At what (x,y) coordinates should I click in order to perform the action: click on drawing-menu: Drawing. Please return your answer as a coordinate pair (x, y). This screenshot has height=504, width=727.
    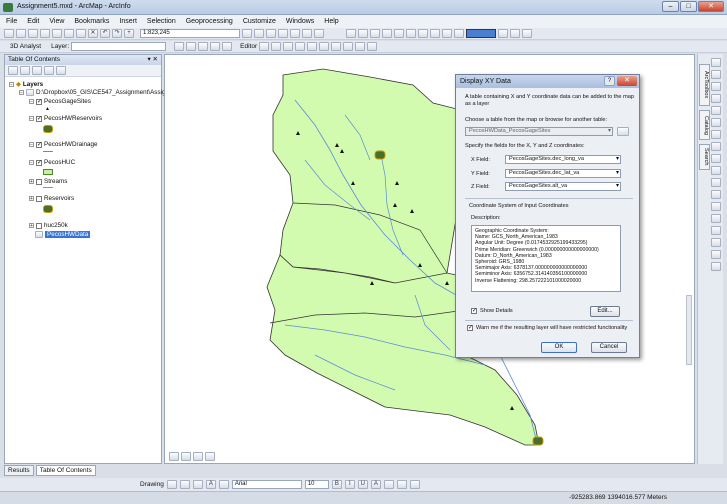
    Looking at the image, I should click on (152, 484).